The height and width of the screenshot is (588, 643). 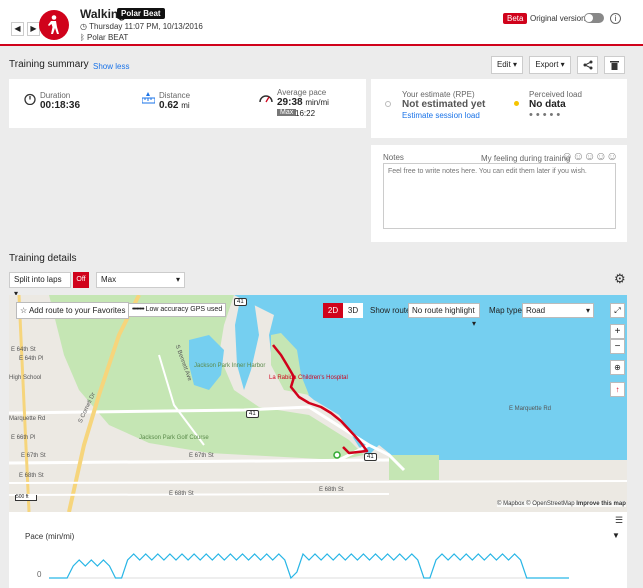 What do you see at coordinates (27, 419) in the screenshot?
I see `street-label: Marquette Rd` at bounding box center [27, 419].